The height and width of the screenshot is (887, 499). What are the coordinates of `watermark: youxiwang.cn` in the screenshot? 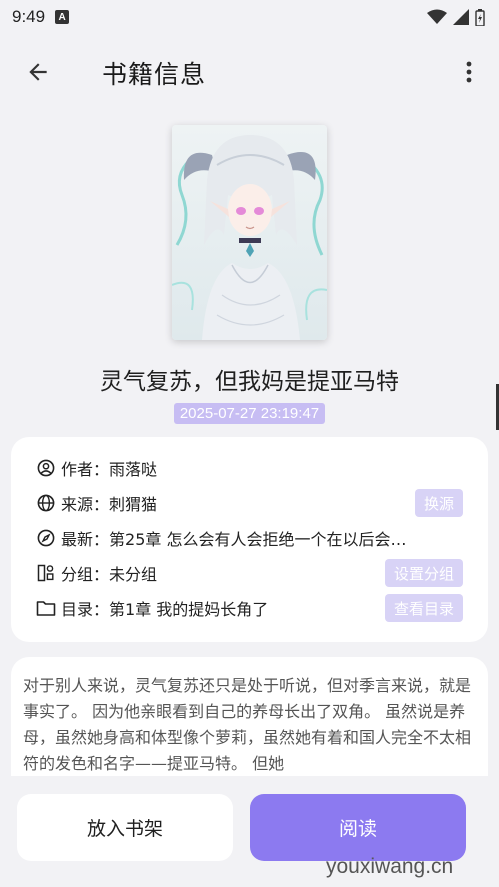 It's located at (390, 866).